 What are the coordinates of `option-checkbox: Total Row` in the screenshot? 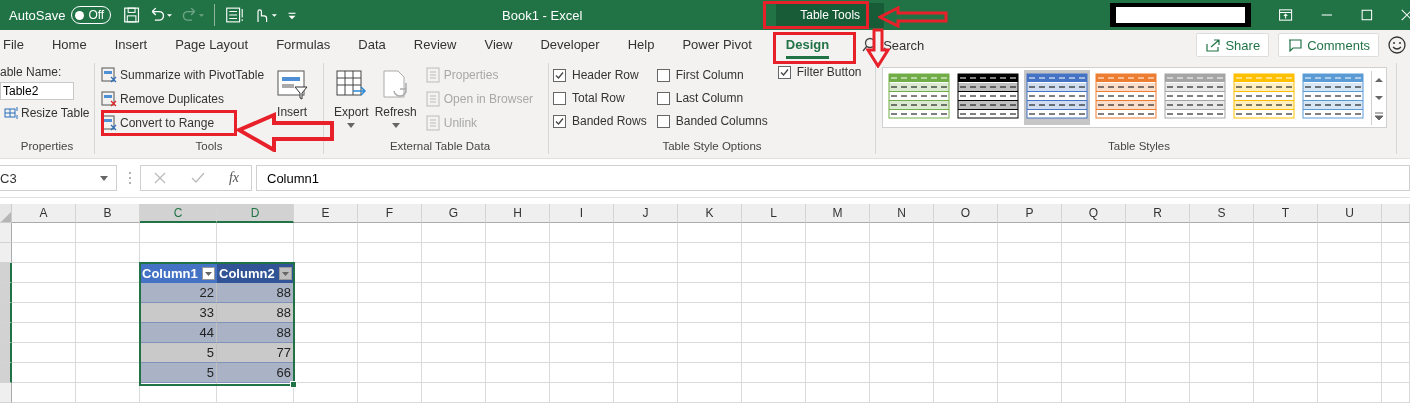 It's located at (600, 98).